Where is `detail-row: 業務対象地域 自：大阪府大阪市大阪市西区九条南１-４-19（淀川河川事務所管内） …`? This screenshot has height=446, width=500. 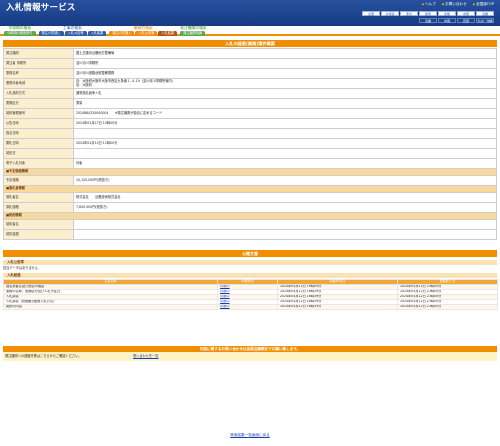 detail-row: 業務対象地域 自：大阪府大阪市大阪市西区九条南１-４-19（淀川河川事務所管内） … is located at coordinates (250, 83).